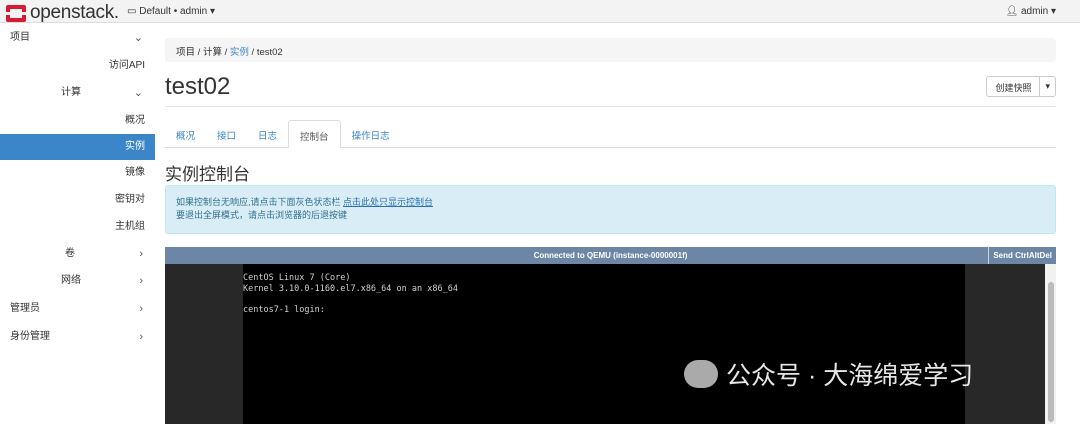  What do you see at coordinates (267, 134) in the screenshot?
I see `tab-log: 日志` at bounding box center [267, 134].